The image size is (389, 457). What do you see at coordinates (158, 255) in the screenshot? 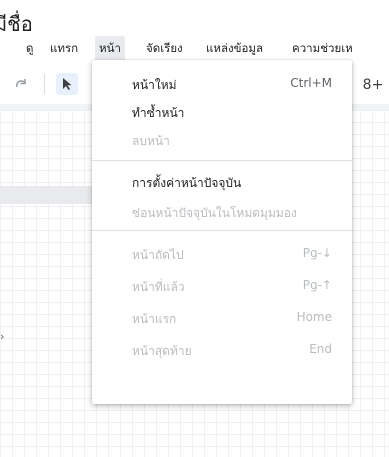
I see `menu-item-label: หน้าถัดไป` at bounding box center [158, 255].